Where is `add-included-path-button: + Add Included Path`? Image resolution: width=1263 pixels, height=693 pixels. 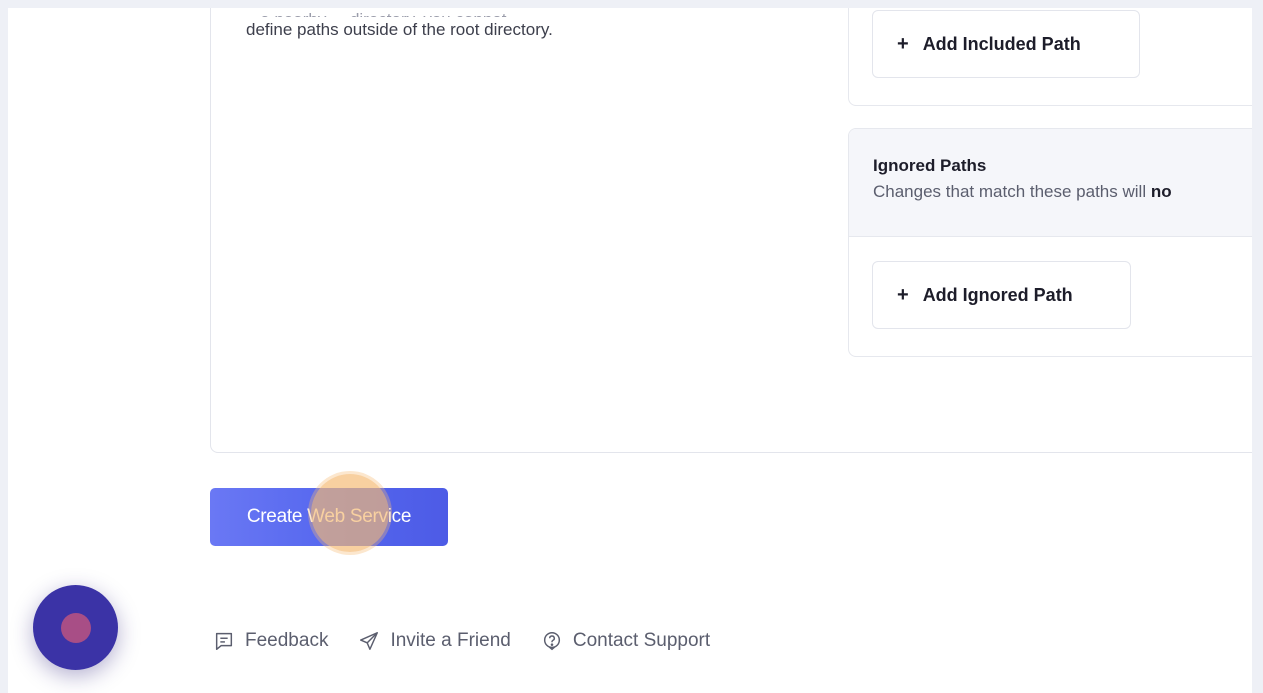 add-included-path-button: + Add Included Path is located at coordinates (1006, 44).